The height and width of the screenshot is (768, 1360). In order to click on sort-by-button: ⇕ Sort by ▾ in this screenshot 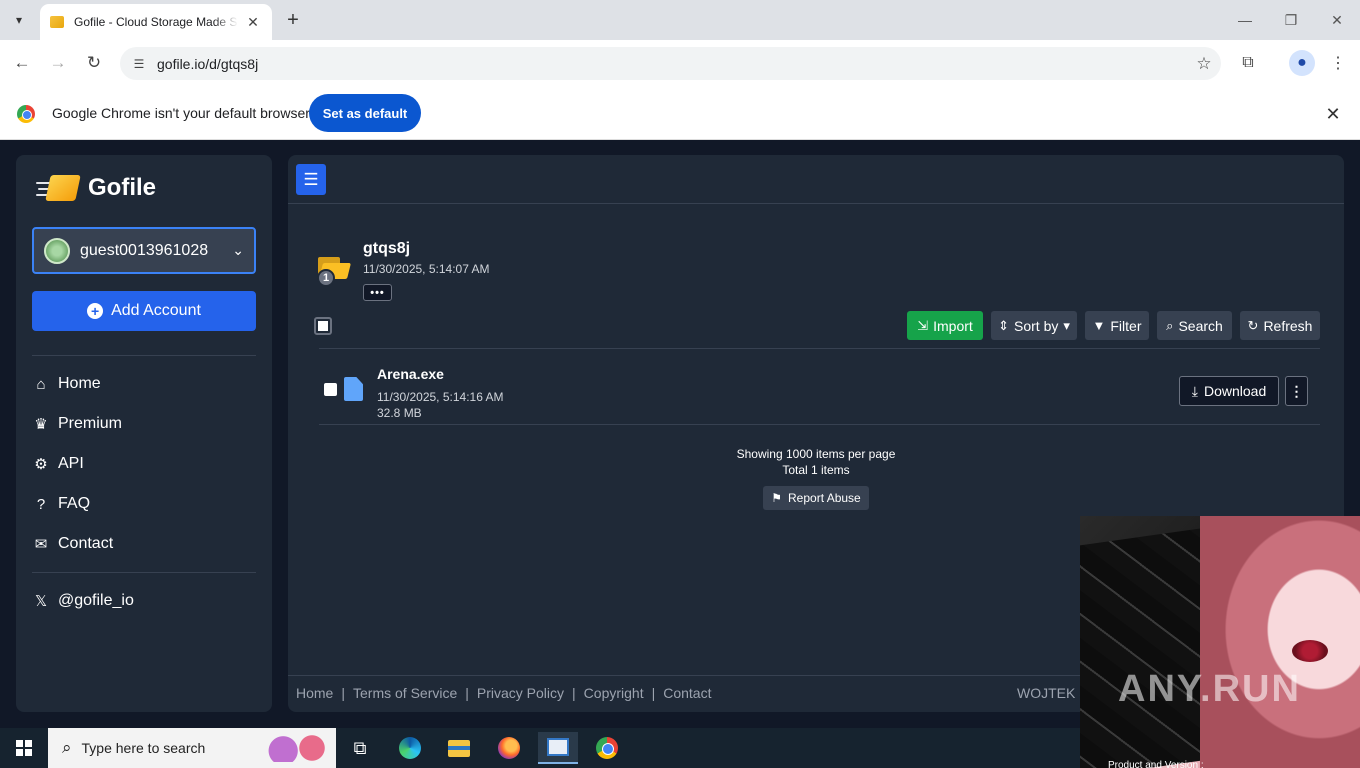, I will do `click(1034, 325)`.